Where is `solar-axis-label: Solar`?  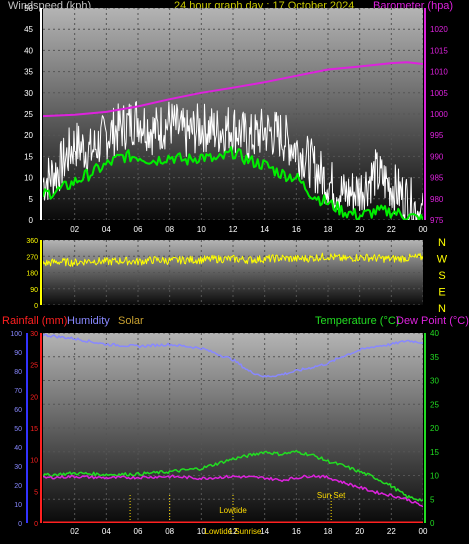 solar-axis-label: Solar is located at coordinates (131, 321).